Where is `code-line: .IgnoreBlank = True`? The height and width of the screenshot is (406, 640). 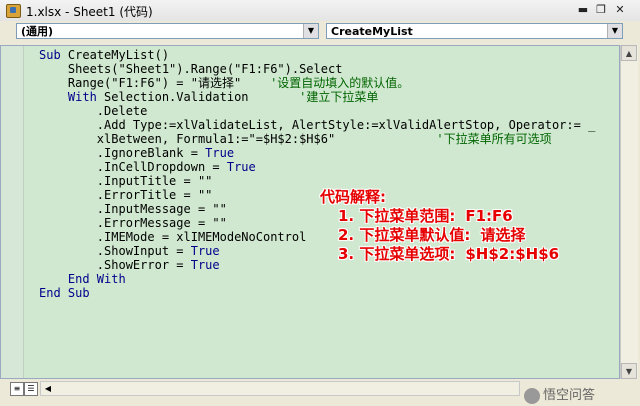 code-line: .IgnoreBlank = True is located at coordinates (317, 153).